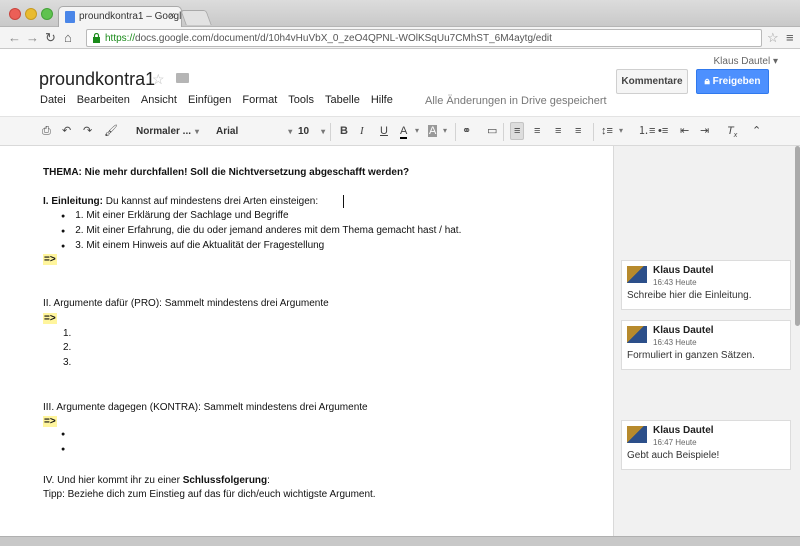  Describe the element at coordinates (790, 37) in the screenshot. I see `browser-menu-icon: ≡` at that location.